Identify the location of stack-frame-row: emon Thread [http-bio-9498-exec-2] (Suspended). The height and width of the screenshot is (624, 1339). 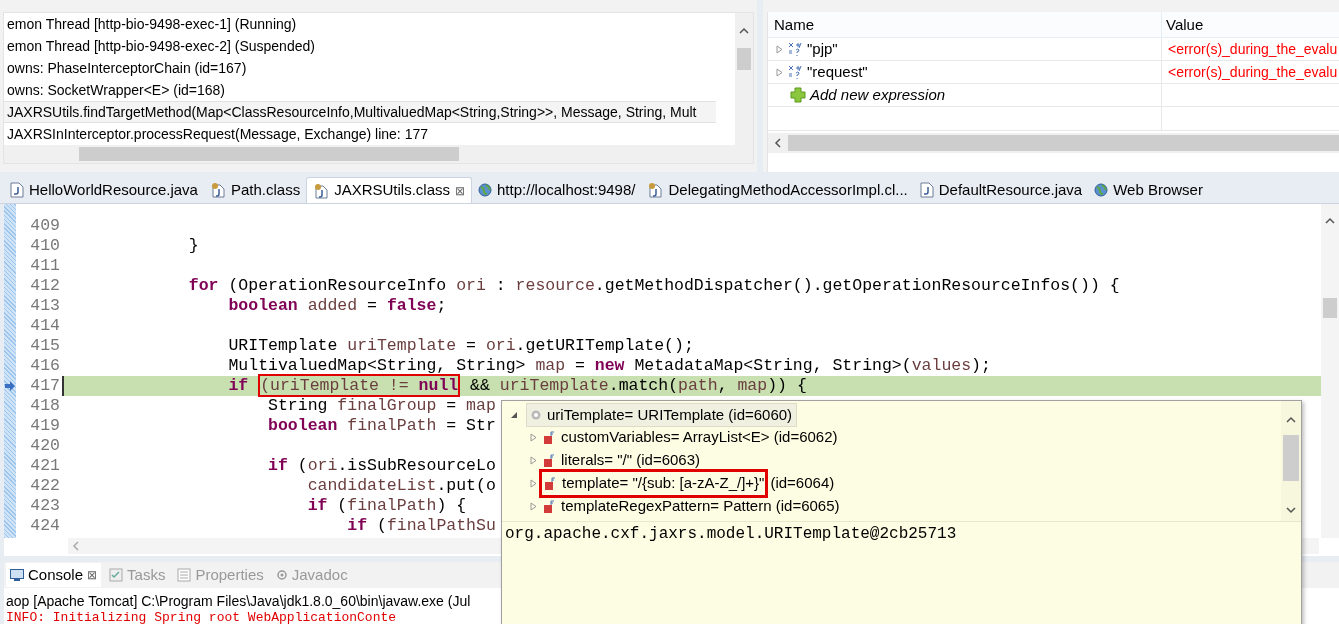
(360, 46).